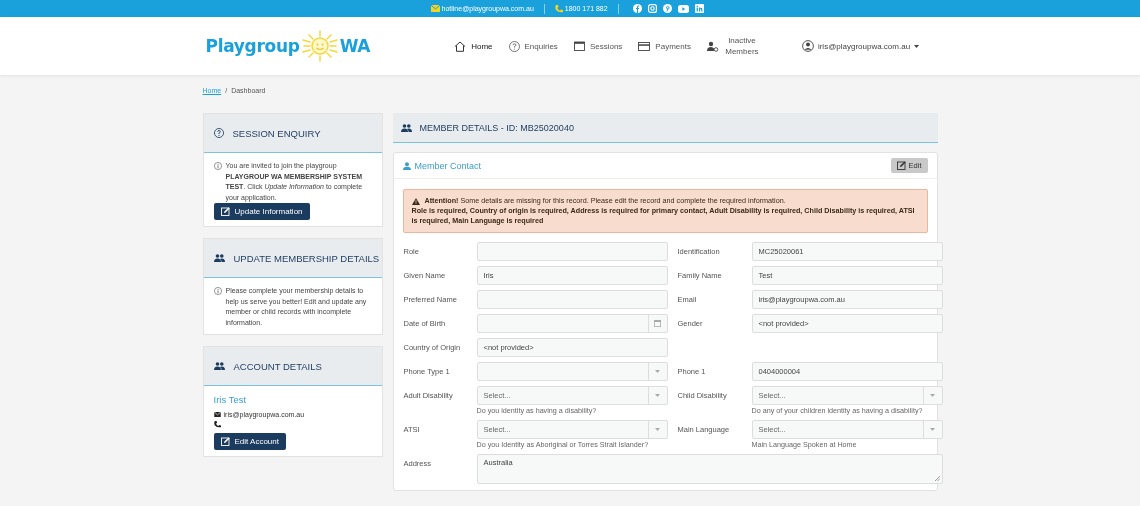  What do you see at coordinates (249, 441) in the screenshot?
I see `edit-account-button: Edit Account` at bounding box center [249, 441].